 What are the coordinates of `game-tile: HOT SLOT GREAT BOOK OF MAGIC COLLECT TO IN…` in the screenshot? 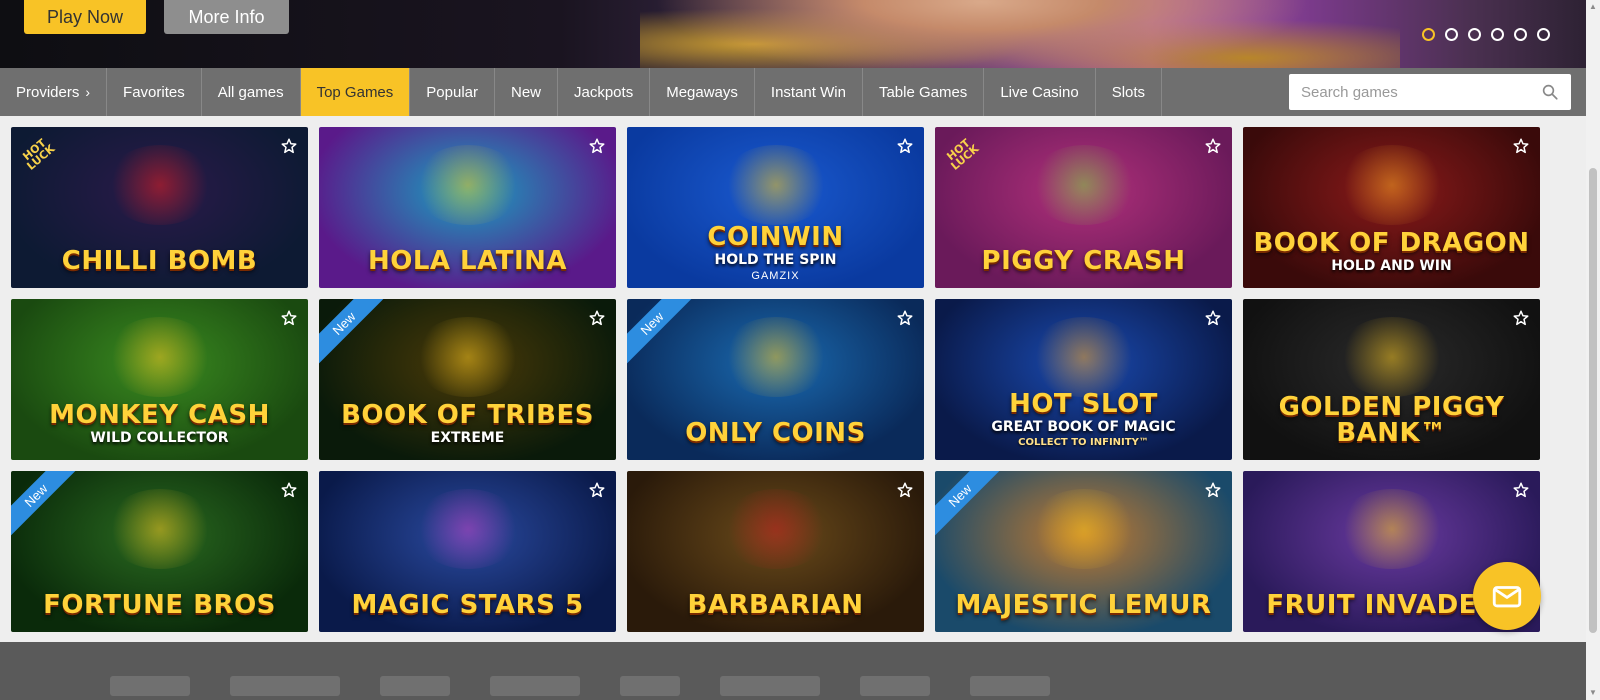 It's located at (1083, 379).